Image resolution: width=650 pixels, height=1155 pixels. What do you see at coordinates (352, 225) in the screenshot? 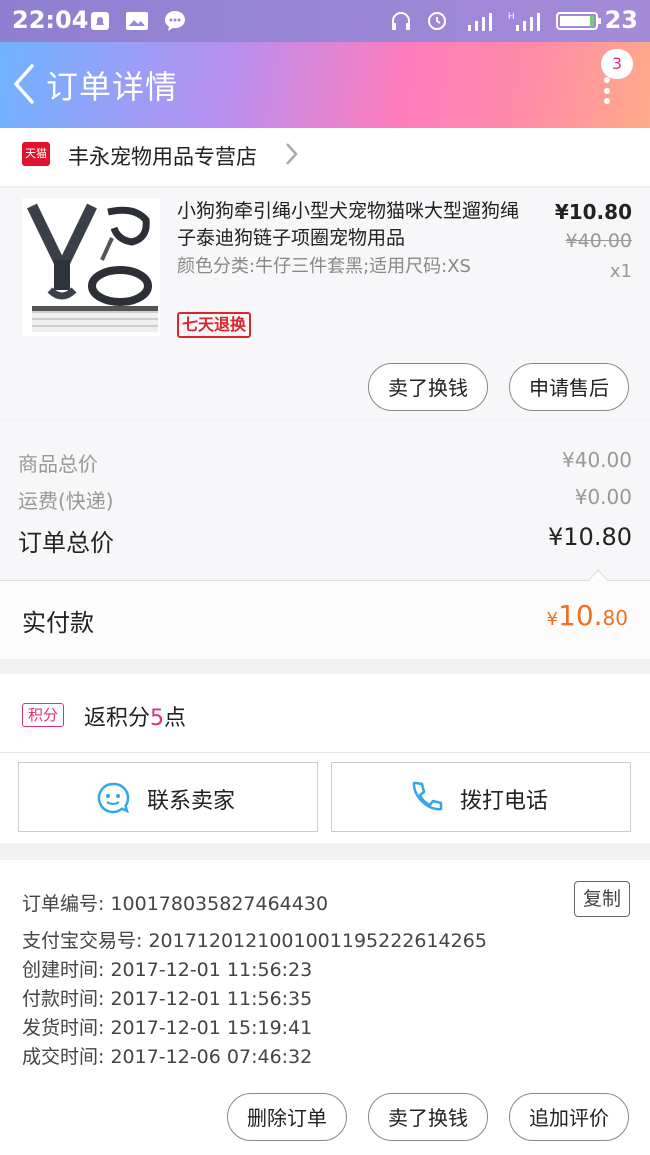
I see `product-title: 小狗狗牵引绳小型犬宠物猫咪大型遛狗绳子泰迪狗链子项圈宠物用品` at bounding box center [352, 225].